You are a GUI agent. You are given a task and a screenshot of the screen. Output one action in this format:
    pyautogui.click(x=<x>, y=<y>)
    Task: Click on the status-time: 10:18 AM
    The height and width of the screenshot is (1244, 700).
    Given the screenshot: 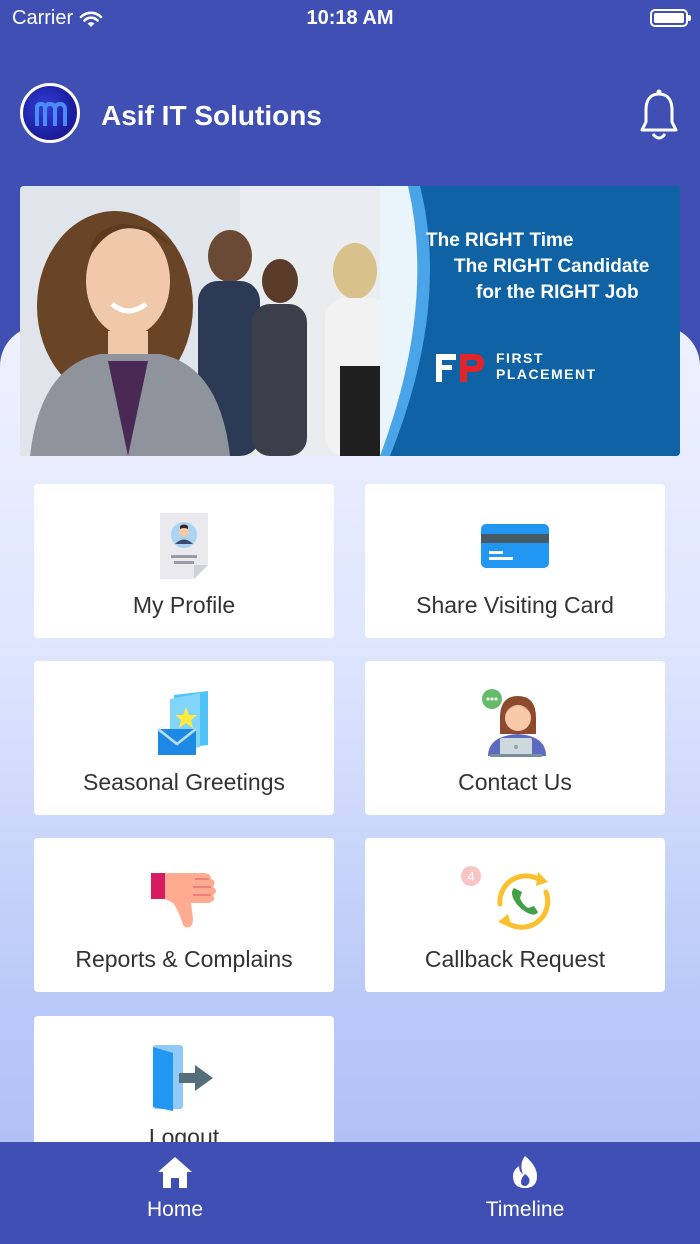 What is the action you would take?
    pyautogui.click(x=350, y=18)
    